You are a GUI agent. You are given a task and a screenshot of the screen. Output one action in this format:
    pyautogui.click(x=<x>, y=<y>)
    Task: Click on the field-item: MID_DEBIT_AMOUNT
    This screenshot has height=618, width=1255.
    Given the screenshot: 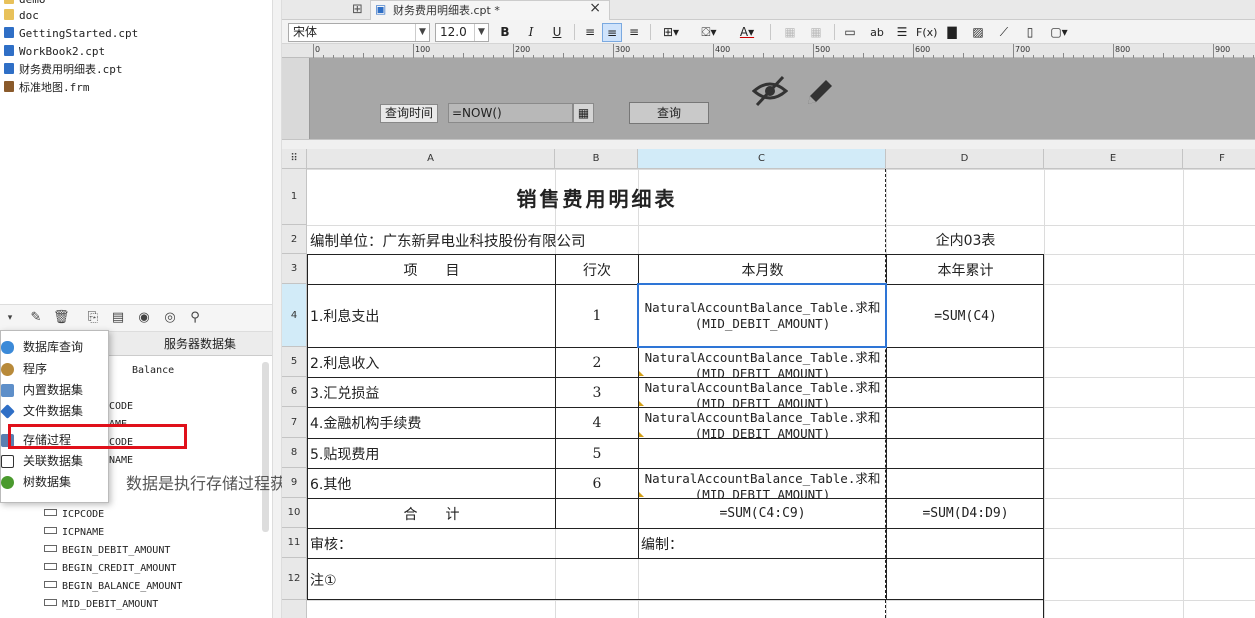 What is the action you would take?
    pyautogui.click(x=101, y=605)
    